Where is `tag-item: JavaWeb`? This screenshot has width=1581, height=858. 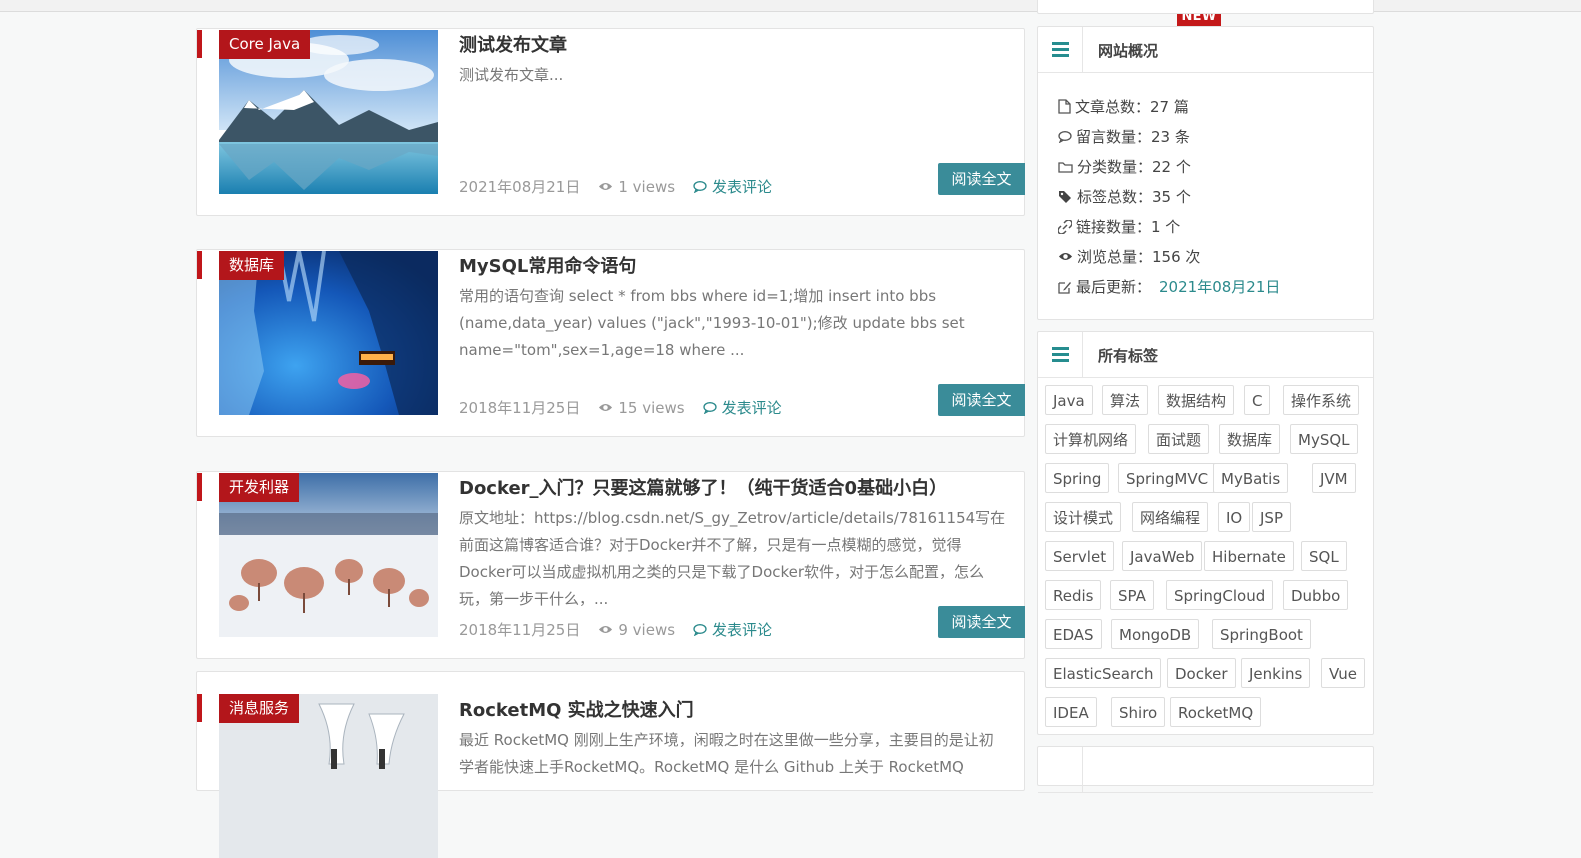
tag-item: JavaWeb is located at coordinates (1162, 556).